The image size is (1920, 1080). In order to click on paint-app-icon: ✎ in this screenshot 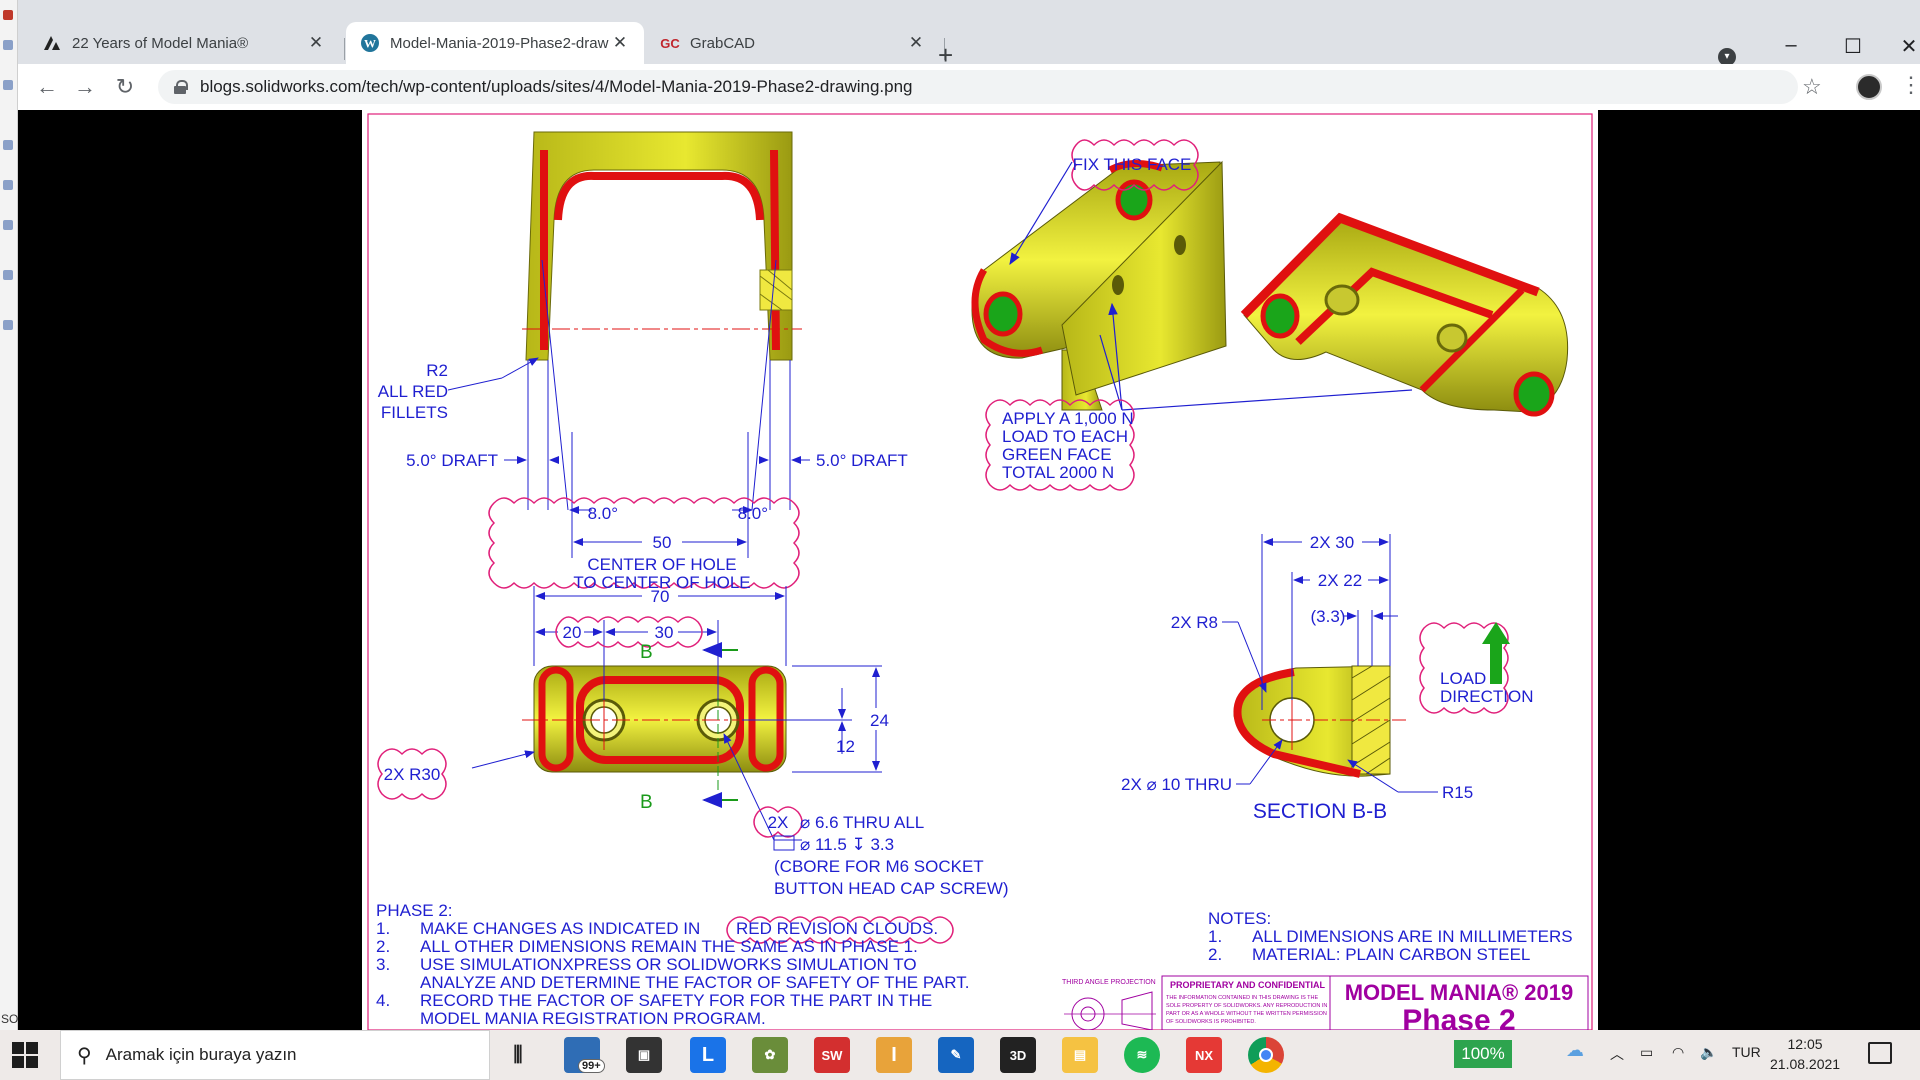, I will do `click(956, 1055)`.